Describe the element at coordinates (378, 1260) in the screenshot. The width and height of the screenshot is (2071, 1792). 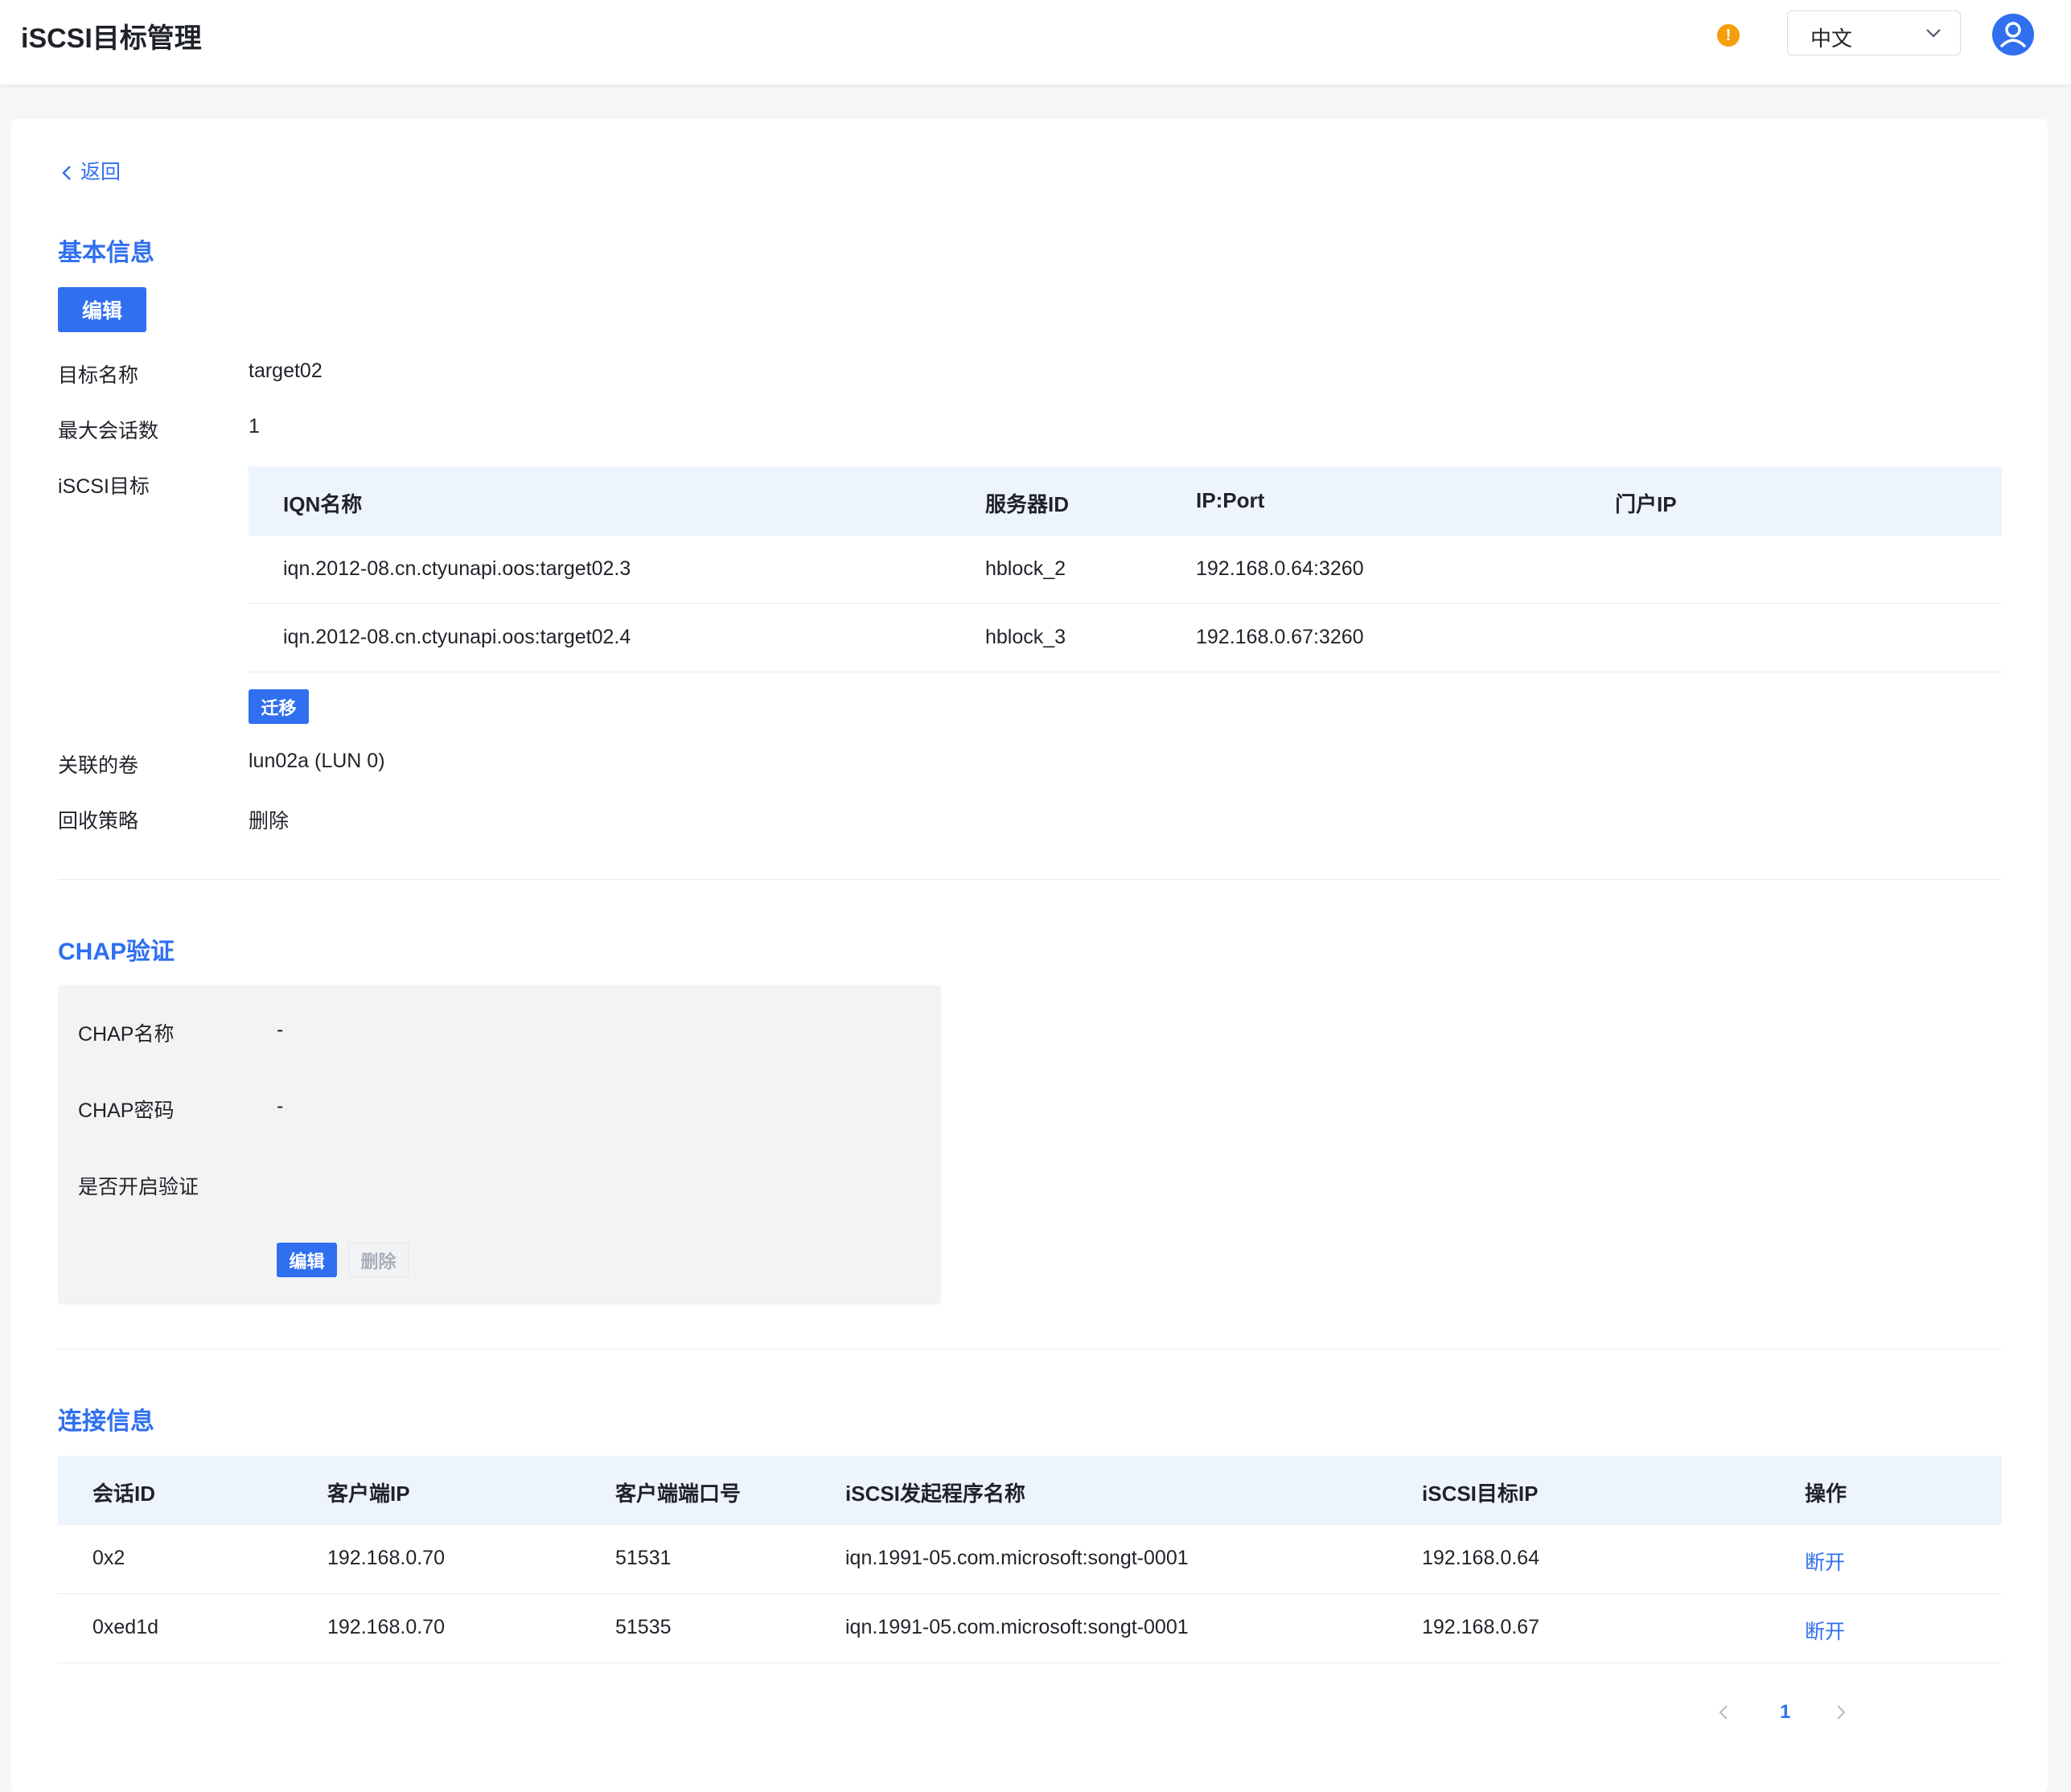
I see `chap-delete-button: 删除` at that location.